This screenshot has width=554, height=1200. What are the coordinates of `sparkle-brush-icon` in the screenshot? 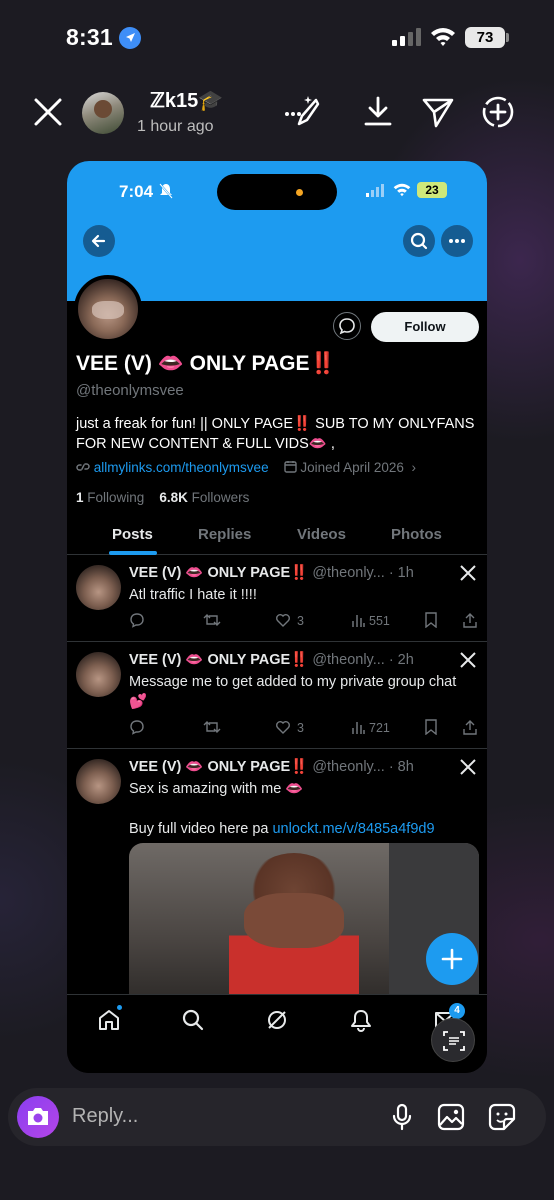 It's located at (302, 112).